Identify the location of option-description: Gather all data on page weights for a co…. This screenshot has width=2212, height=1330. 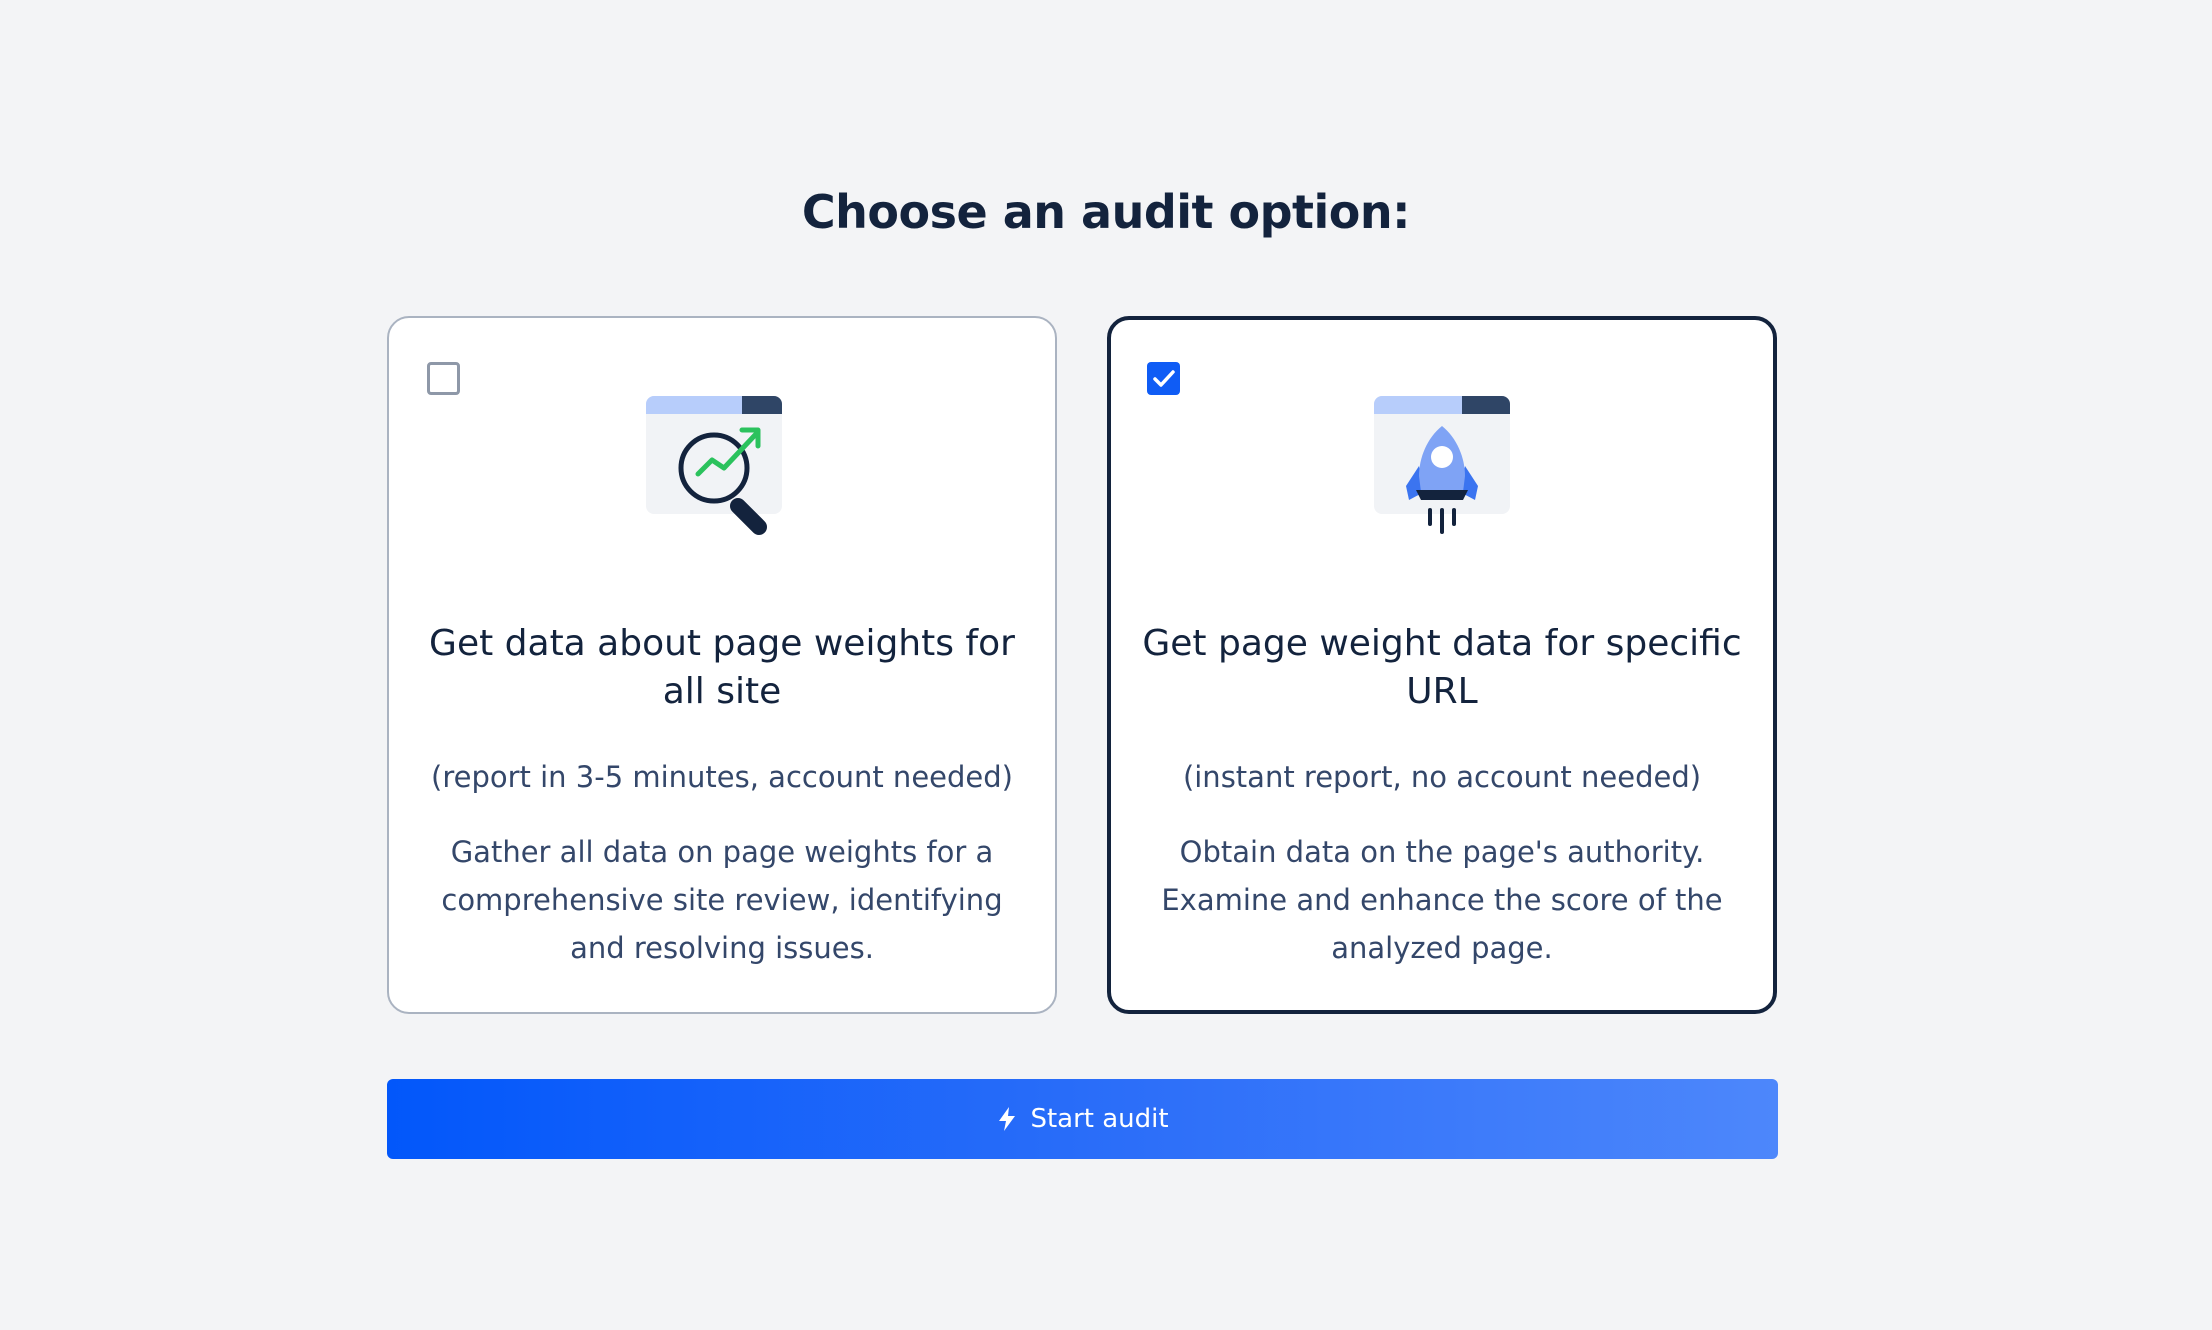
(722, 900).